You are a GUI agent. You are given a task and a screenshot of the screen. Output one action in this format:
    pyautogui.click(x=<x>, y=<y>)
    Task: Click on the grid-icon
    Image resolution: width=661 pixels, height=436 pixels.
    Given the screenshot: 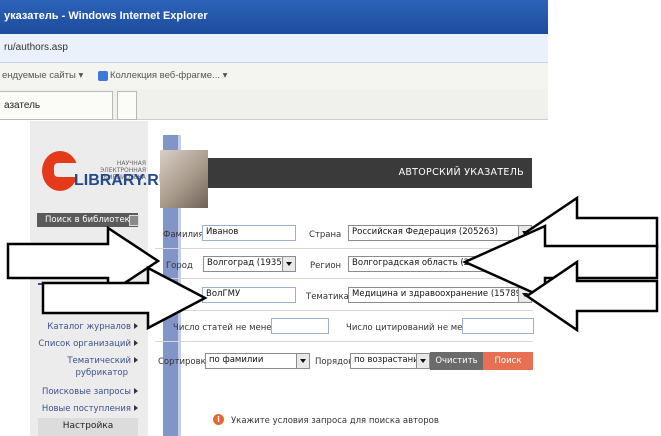 What is the action you would take?
    pyautogui.click(x=134, y=220)
    